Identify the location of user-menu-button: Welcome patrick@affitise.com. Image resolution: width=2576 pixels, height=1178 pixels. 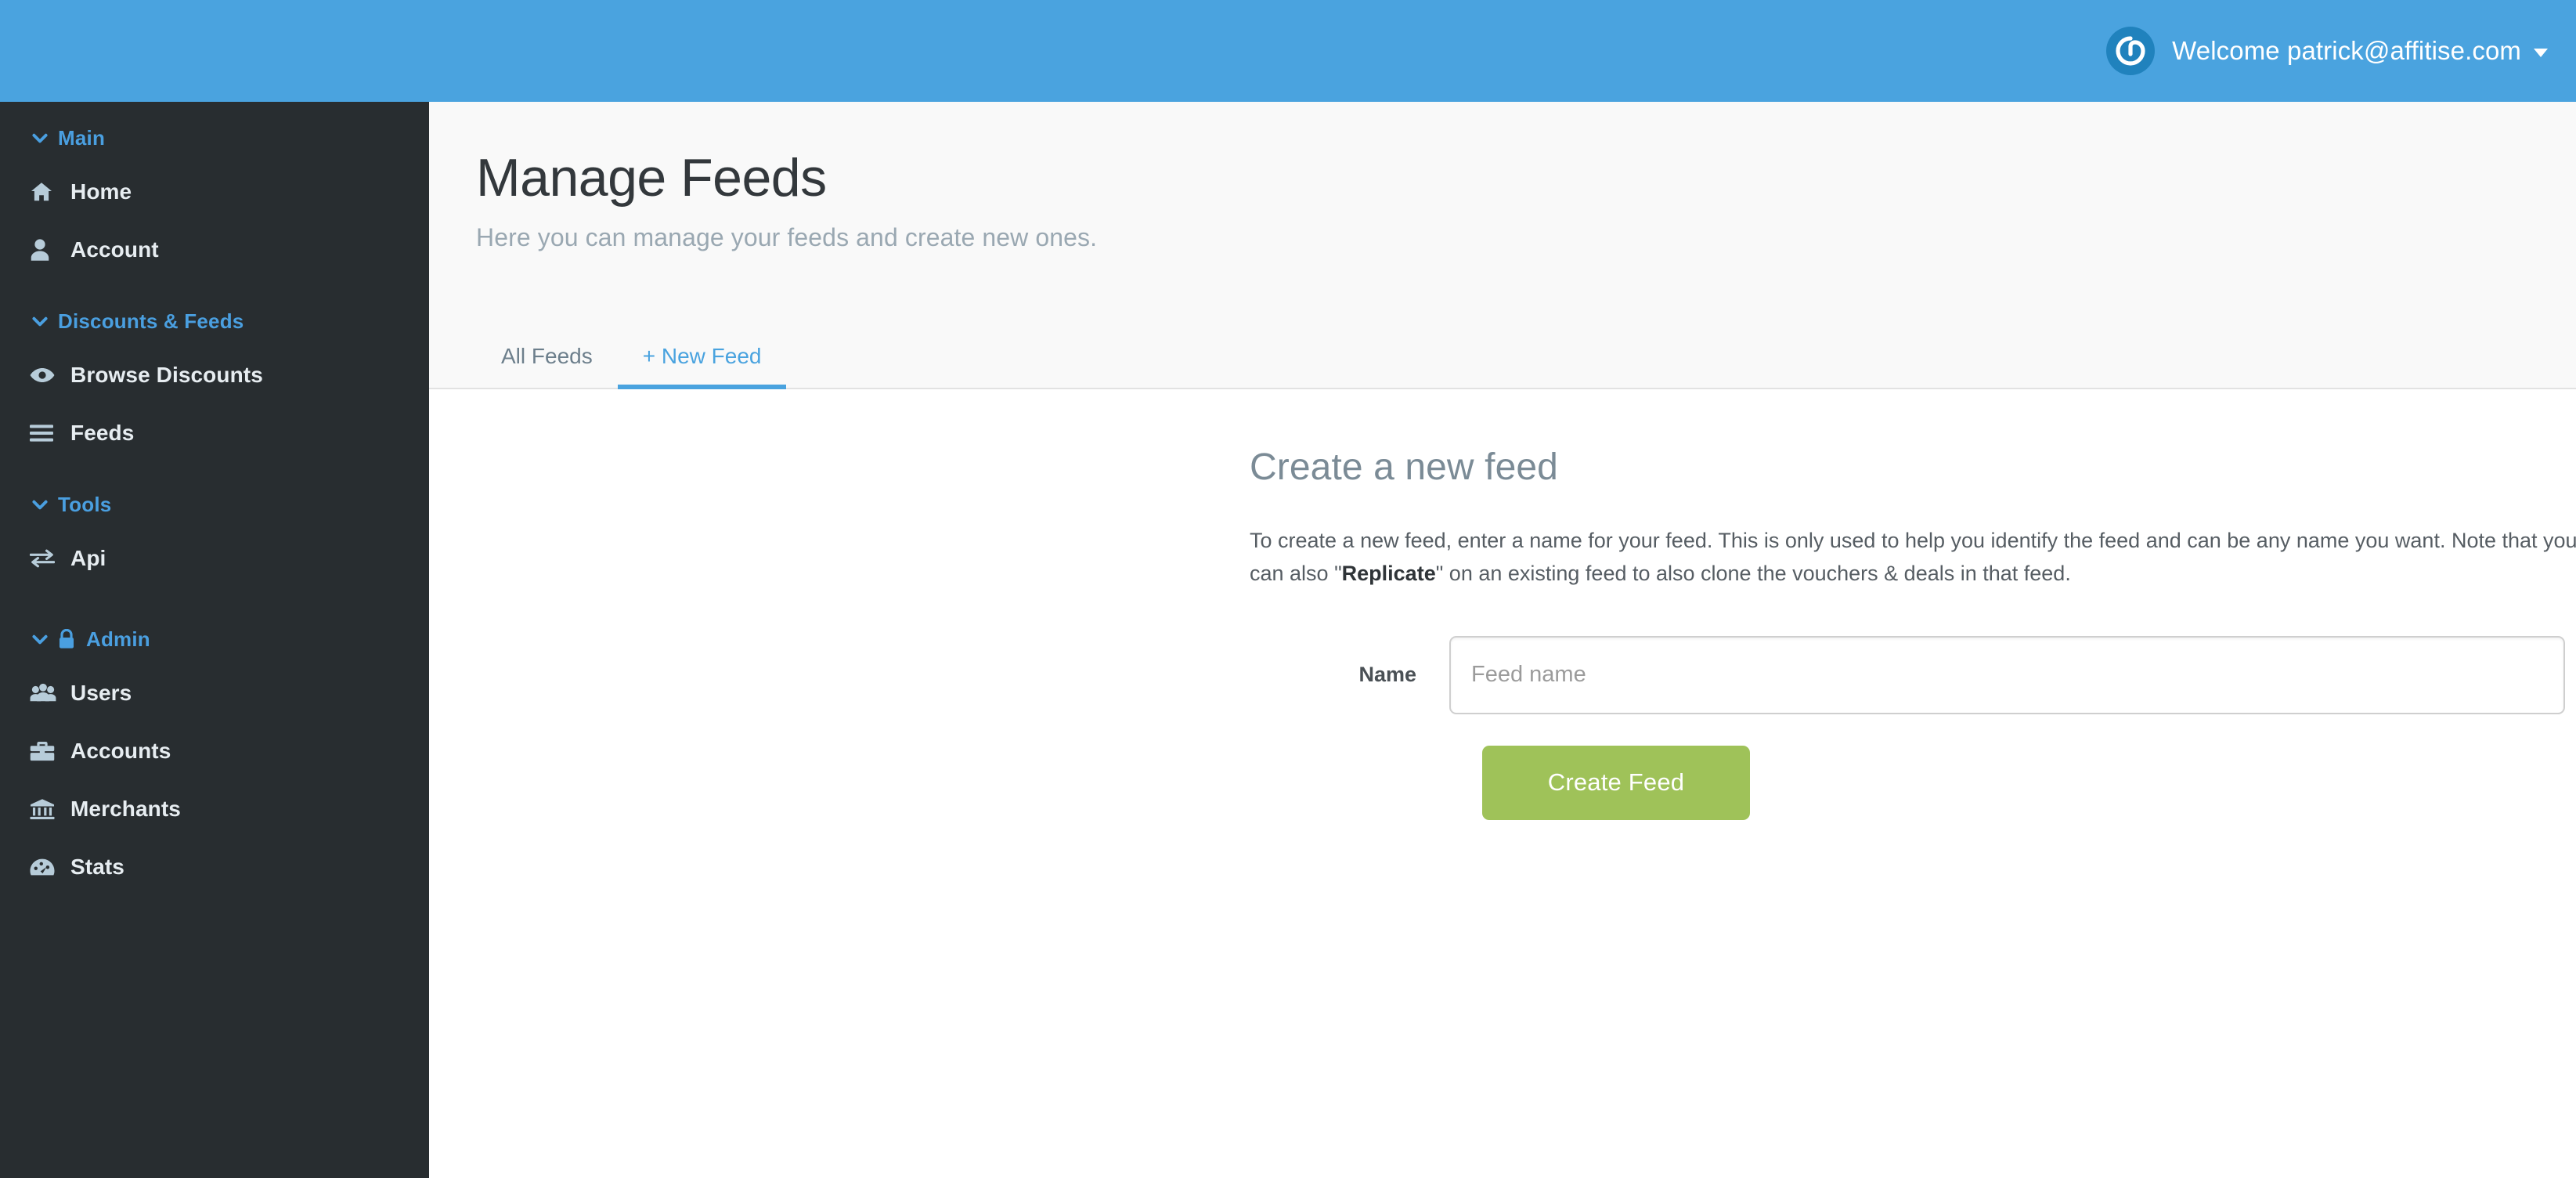
(2360, 51).